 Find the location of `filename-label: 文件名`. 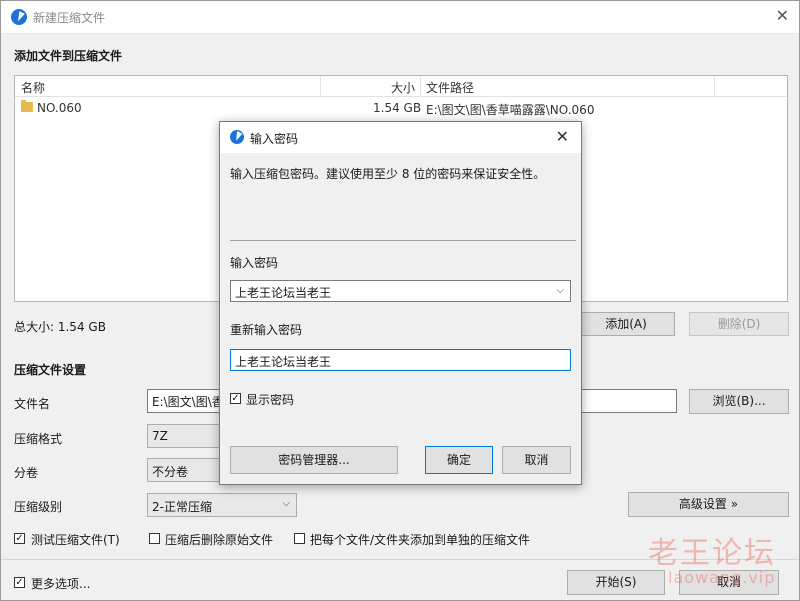

filename-label: 文件名 is located at coordinates (32, 404).